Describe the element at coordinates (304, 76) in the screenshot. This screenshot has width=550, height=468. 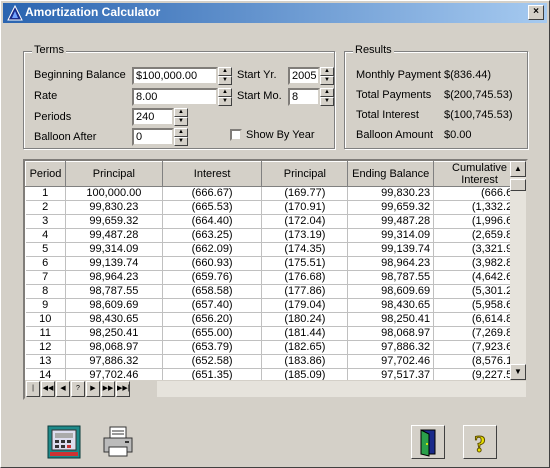
I see `start-yr-field: 2005` at that location.